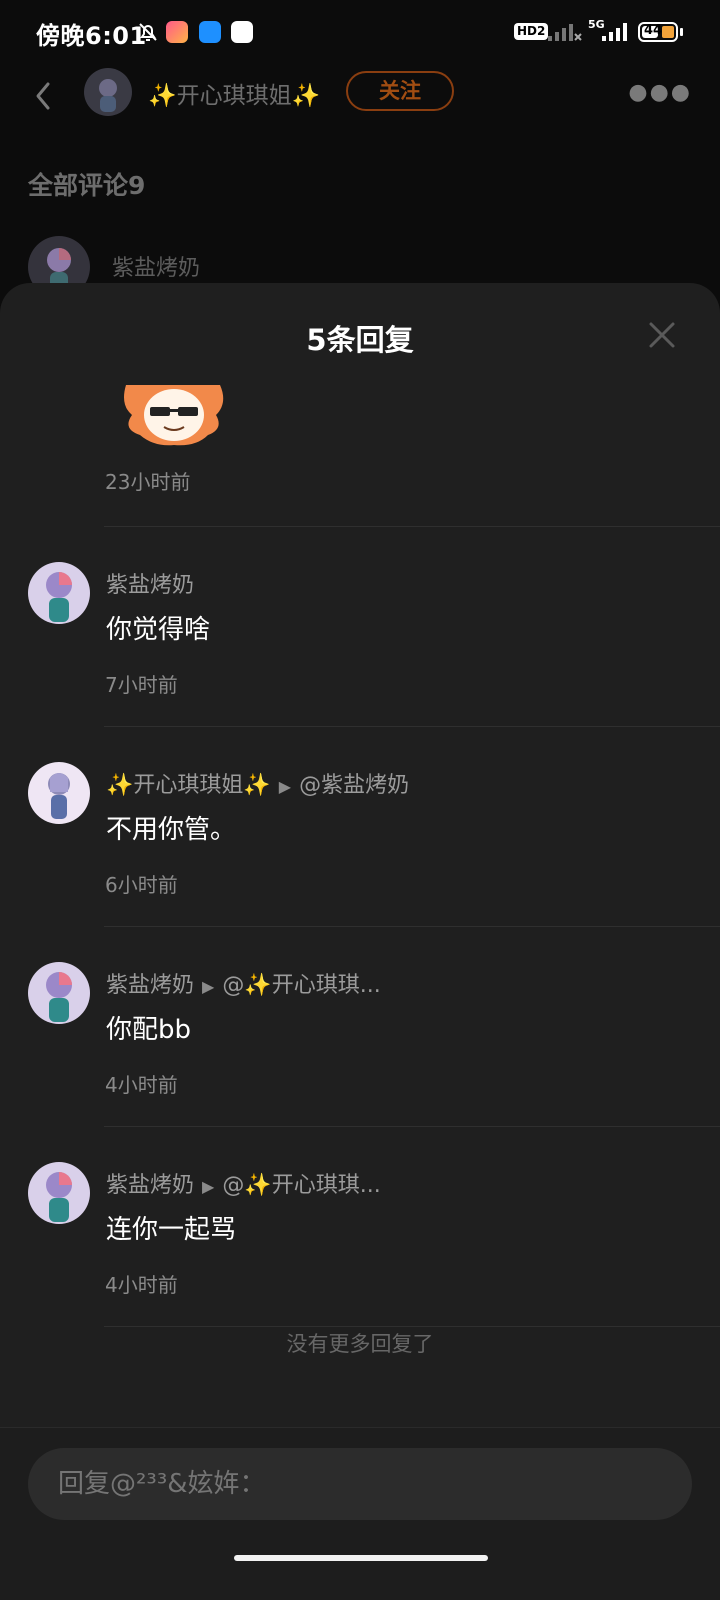  I want to click on battery-icon: 44, so click(658, 32).